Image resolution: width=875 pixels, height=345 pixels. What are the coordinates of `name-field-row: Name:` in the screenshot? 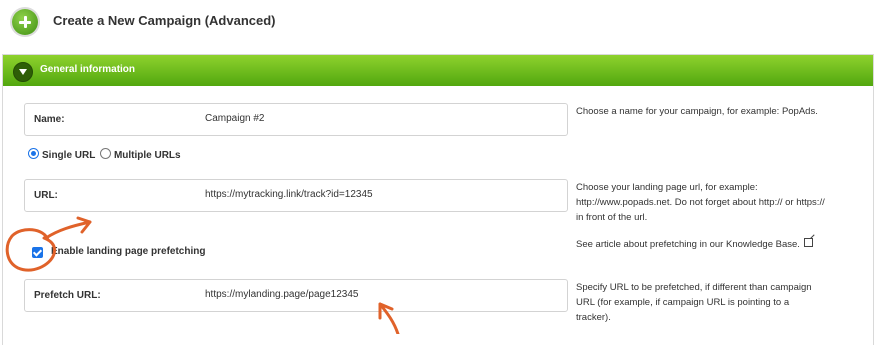 It's located at (297, 119).